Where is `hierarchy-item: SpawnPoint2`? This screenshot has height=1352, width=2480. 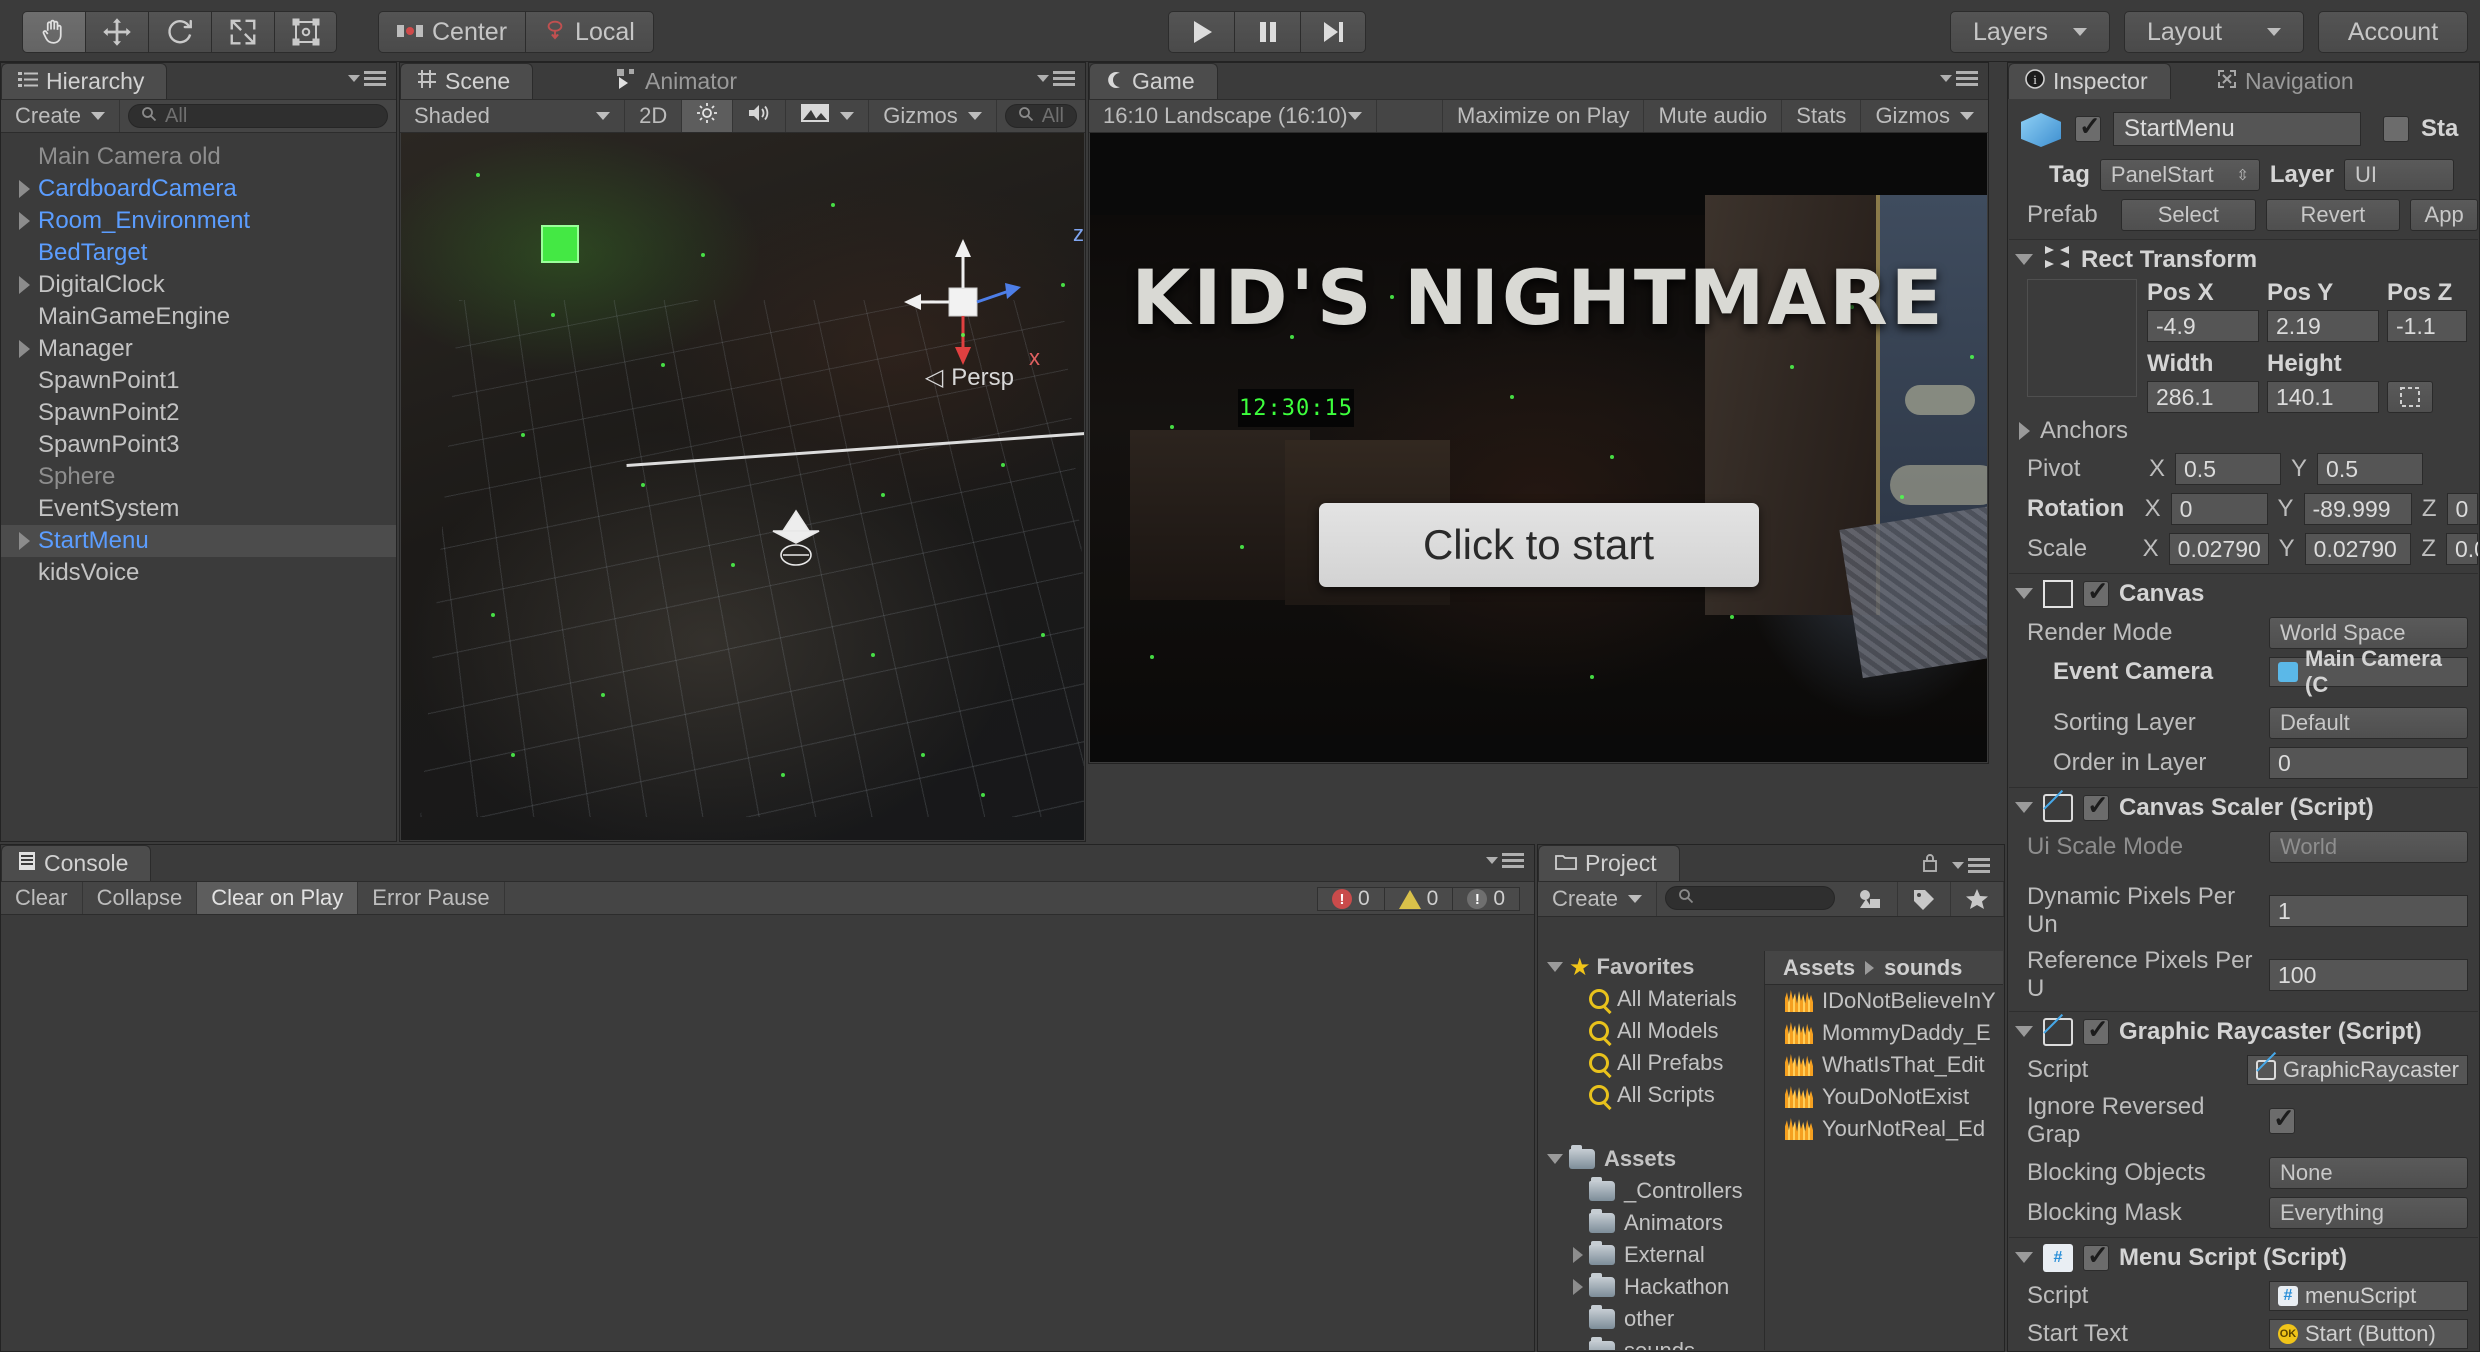
hierarchy-item: SpawnPoint2 is located at coordinates (198, 413).